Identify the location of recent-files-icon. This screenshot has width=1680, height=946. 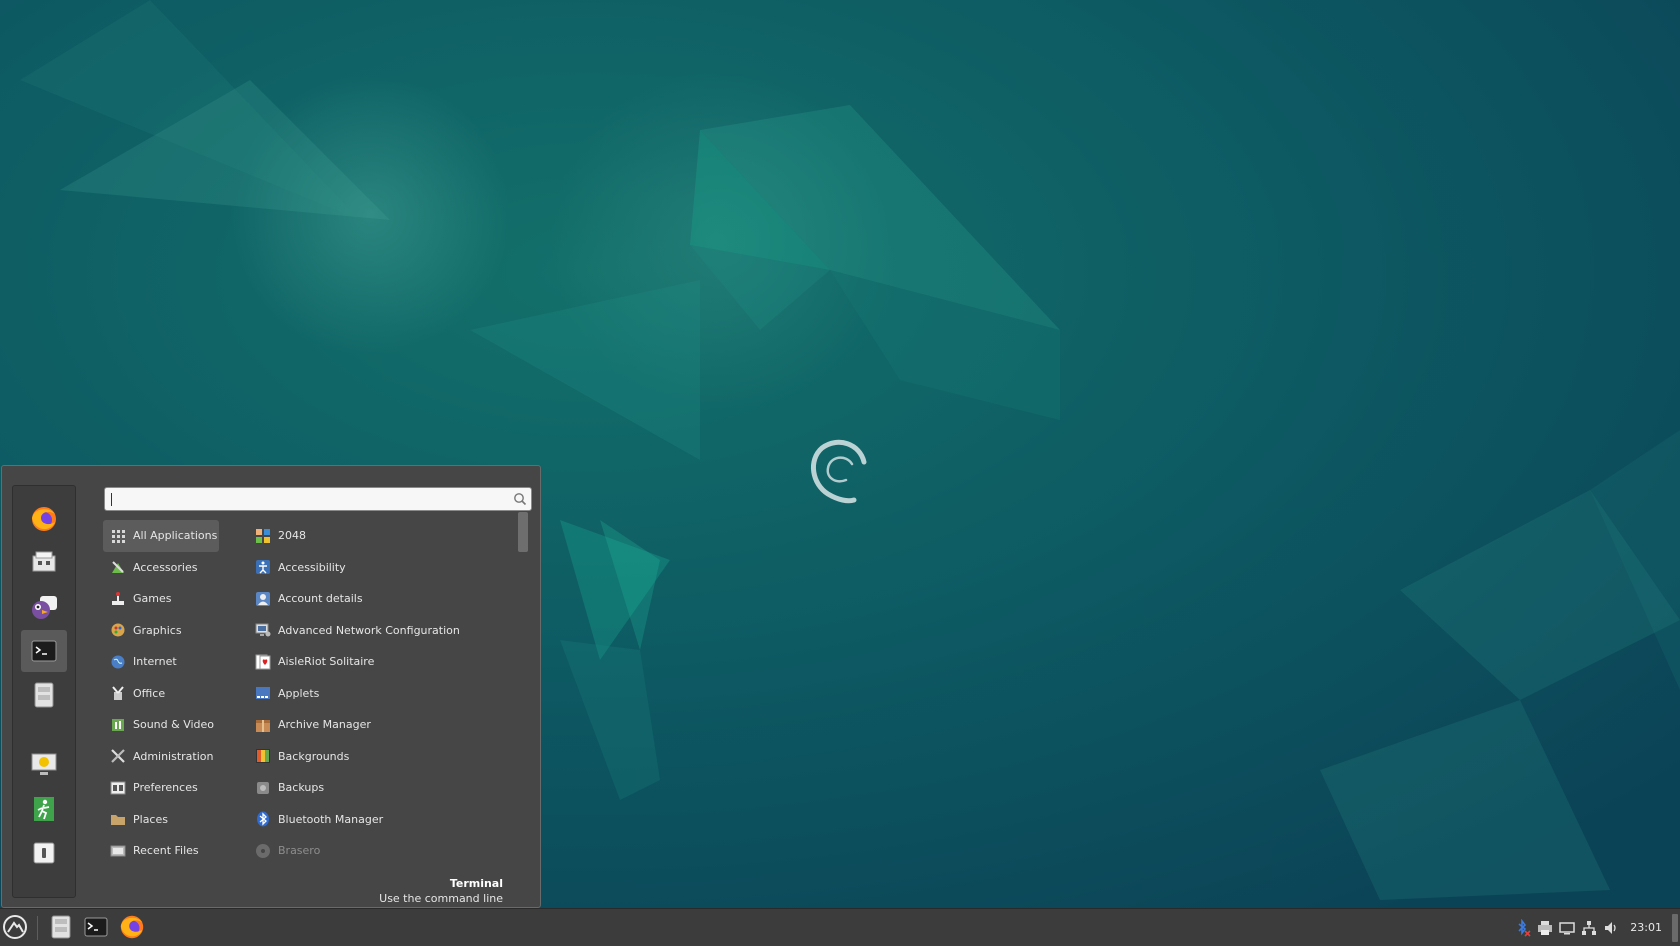
(118, 851).